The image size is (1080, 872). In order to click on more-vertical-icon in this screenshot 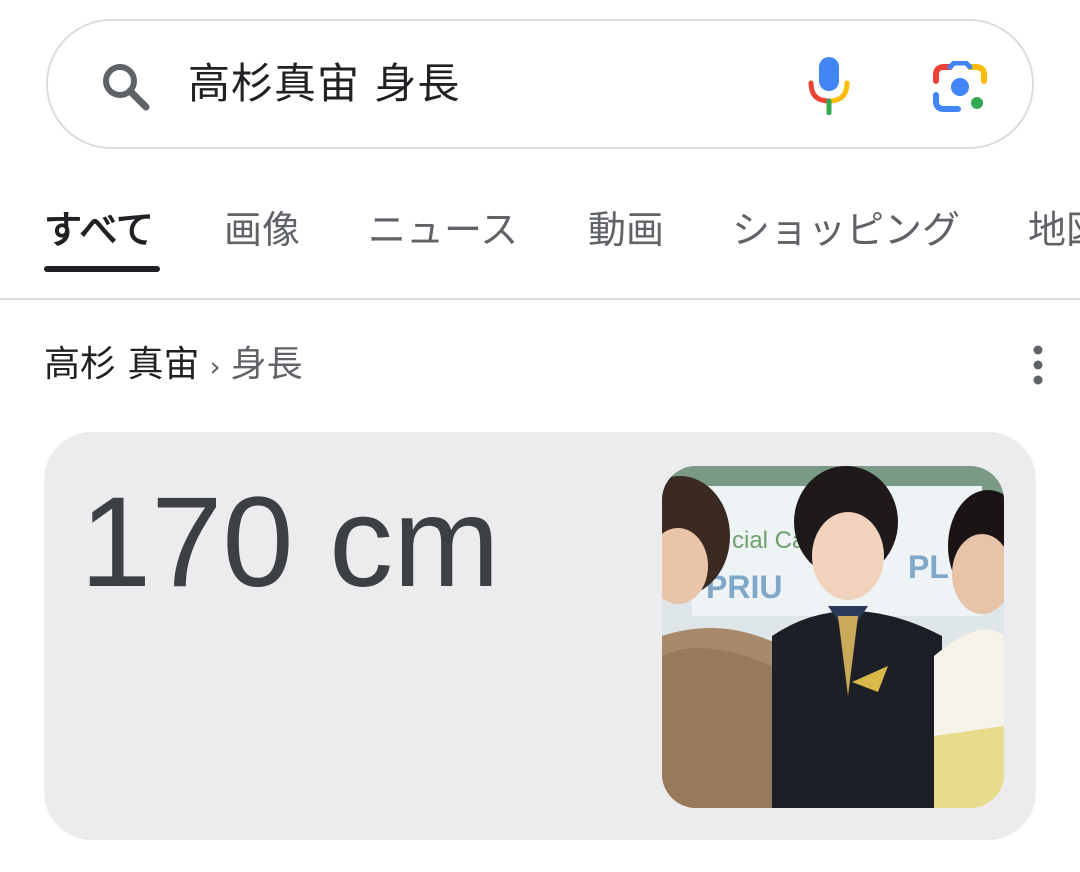, I will do `click(1038, 365)`.